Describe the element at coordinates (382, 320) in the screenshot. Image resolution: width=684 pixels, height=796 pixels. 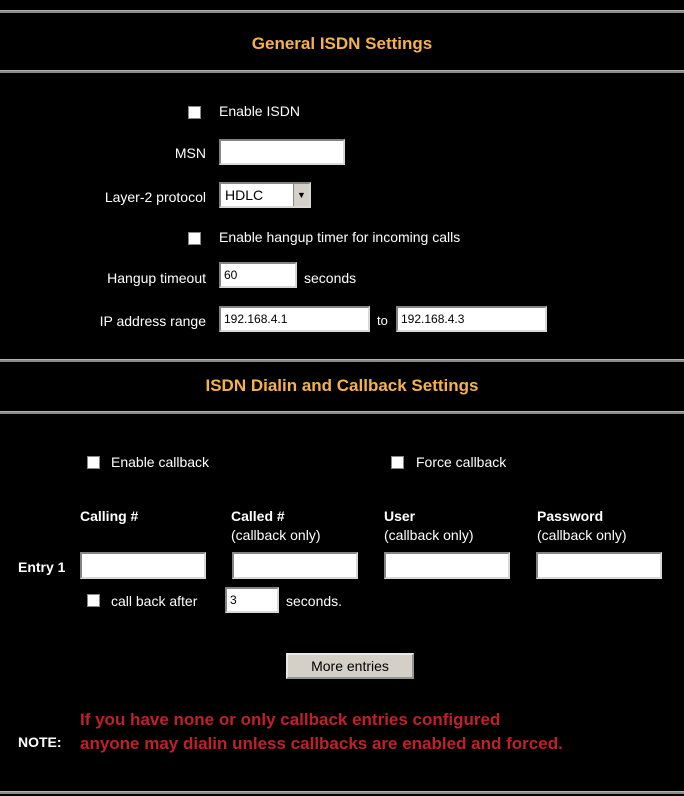
I see `ip-range-to-label: to` at that location.